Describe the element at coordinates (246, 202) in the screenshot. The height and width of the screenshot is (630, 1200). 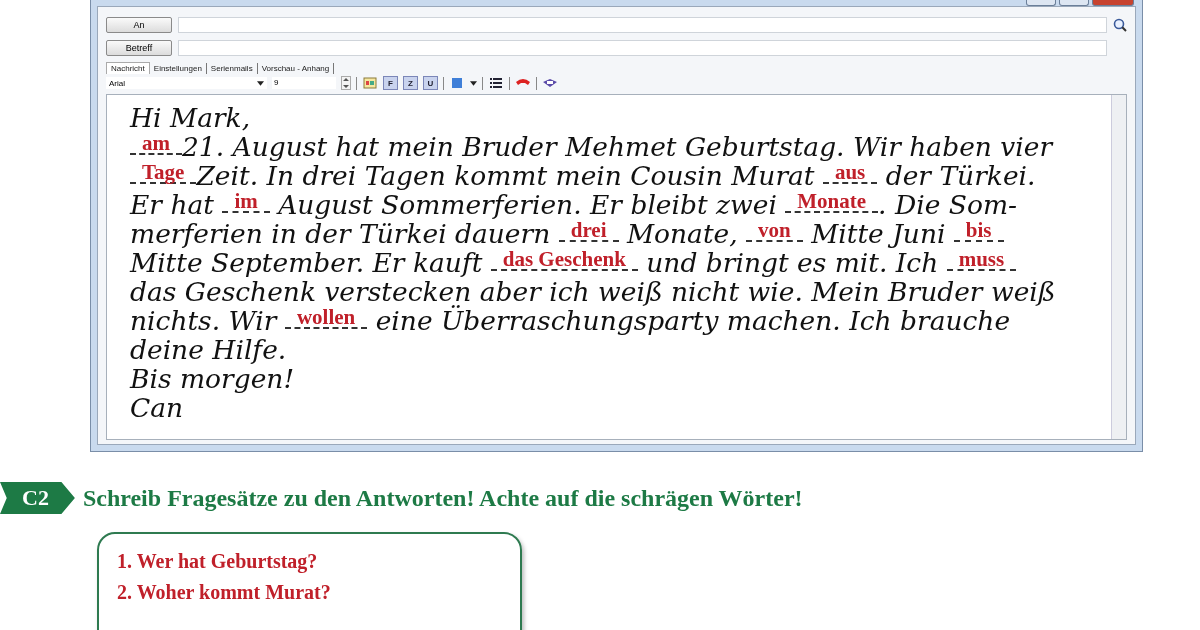
I see `filled-blank: im` at that location.